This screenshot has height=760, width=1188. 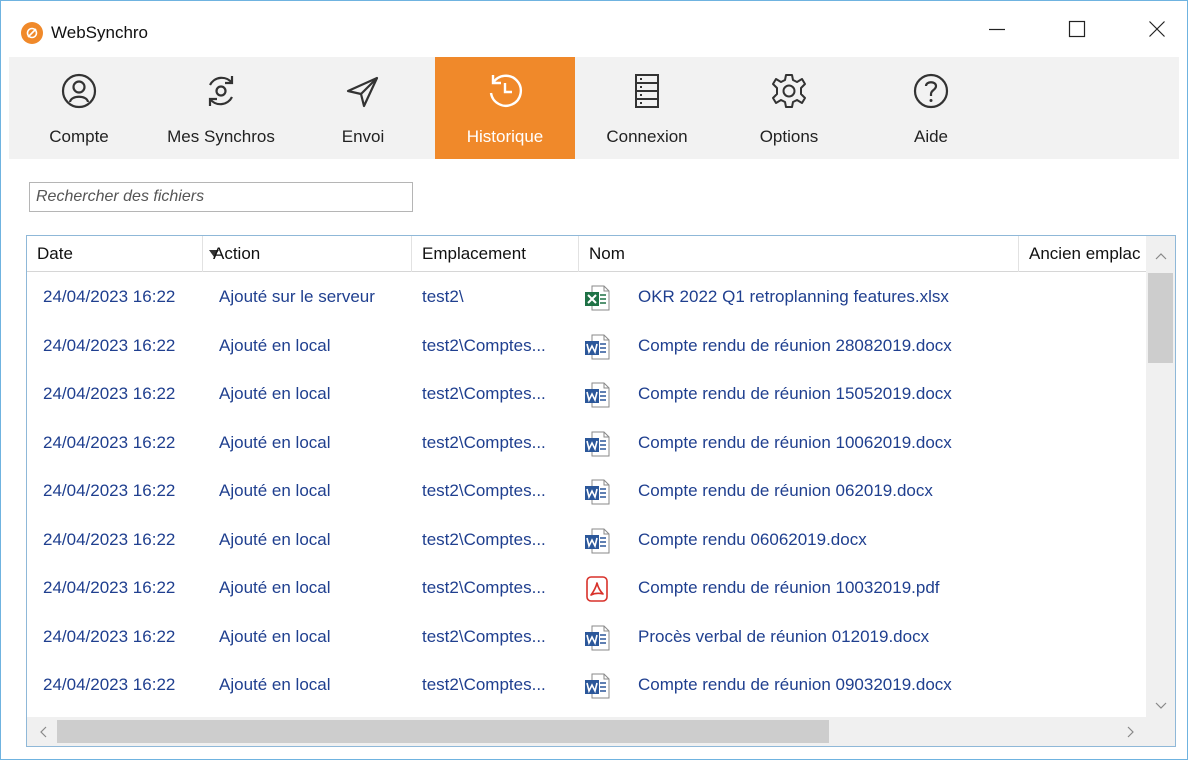 I want to click on tab-aide: Aide, so click(x=931, y=108).